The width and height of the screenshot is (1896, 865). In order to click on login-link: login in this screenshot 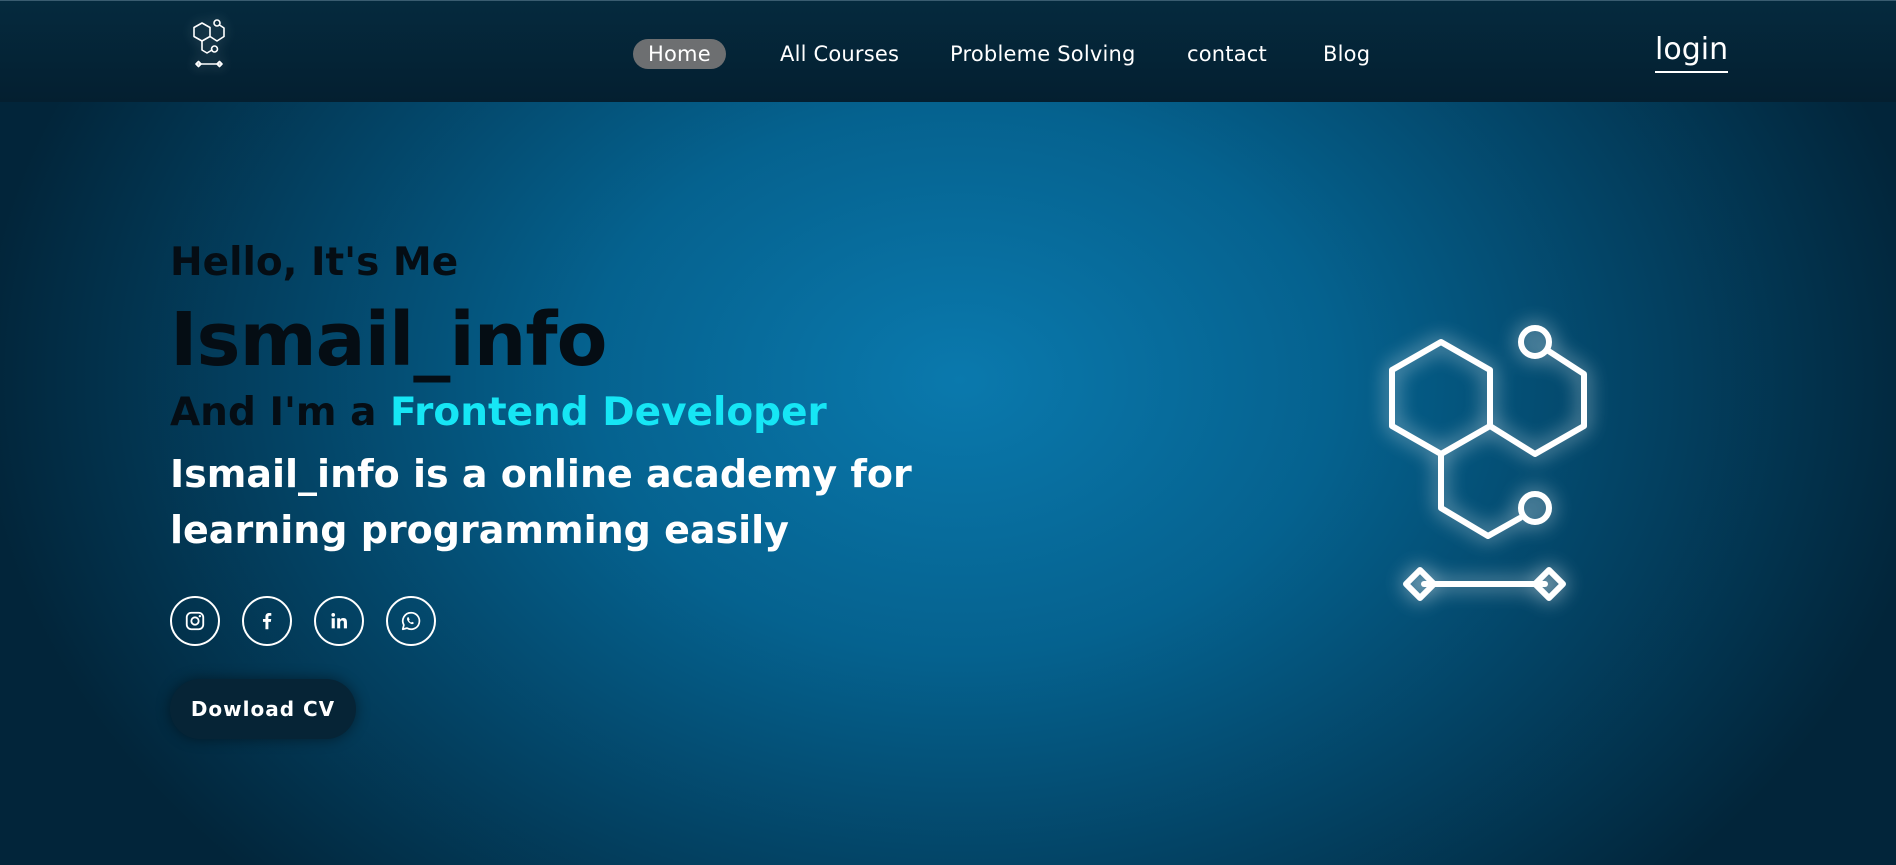, I will do `click(1692, 52)`.